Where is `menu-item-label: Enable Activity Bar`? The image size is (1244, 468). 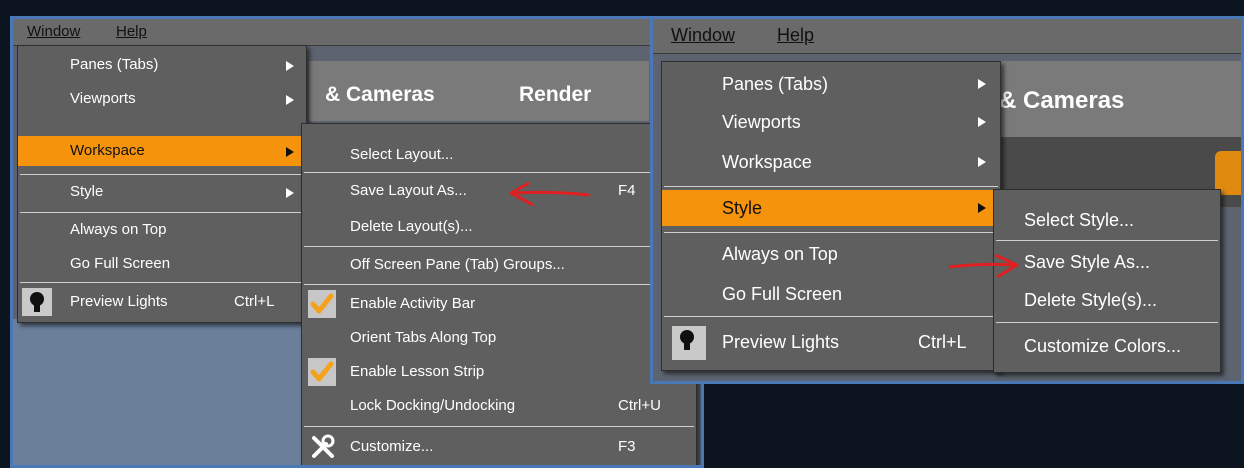 menu-item-label: Enable Activity Bar is located at coordinates (413, 303).